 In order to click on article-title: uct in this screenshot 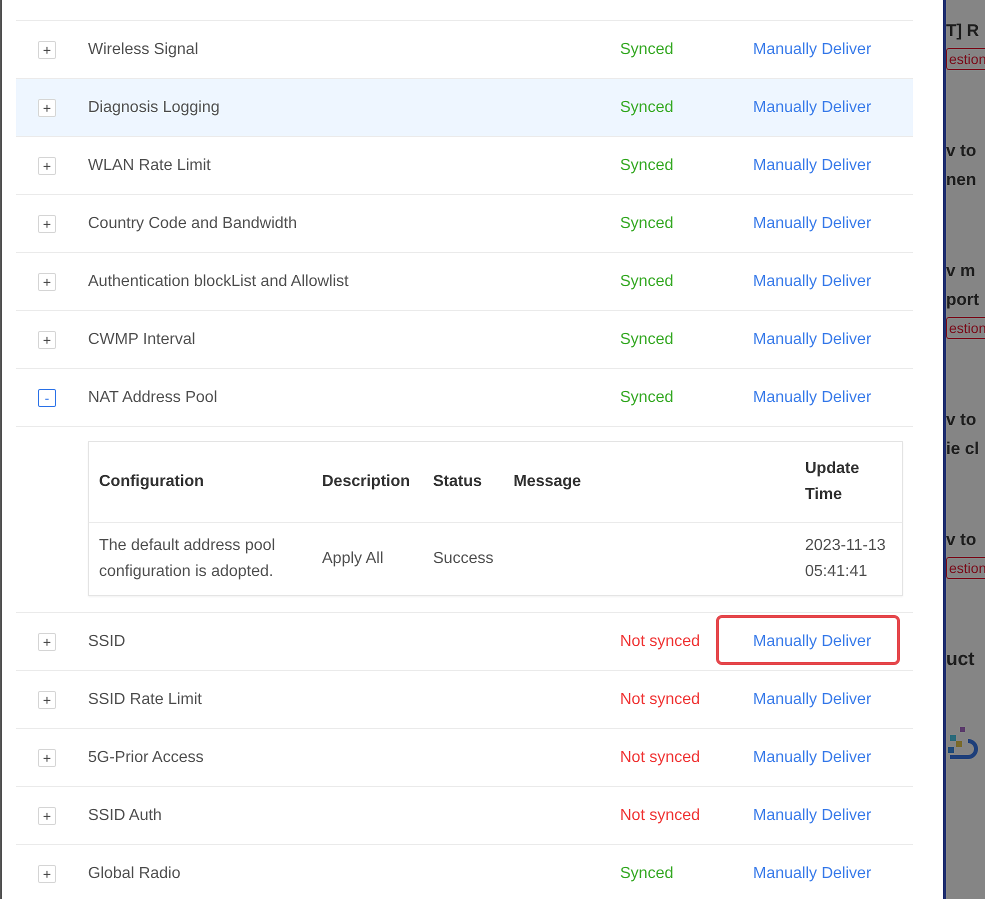, I will do `click(961, 660)`.